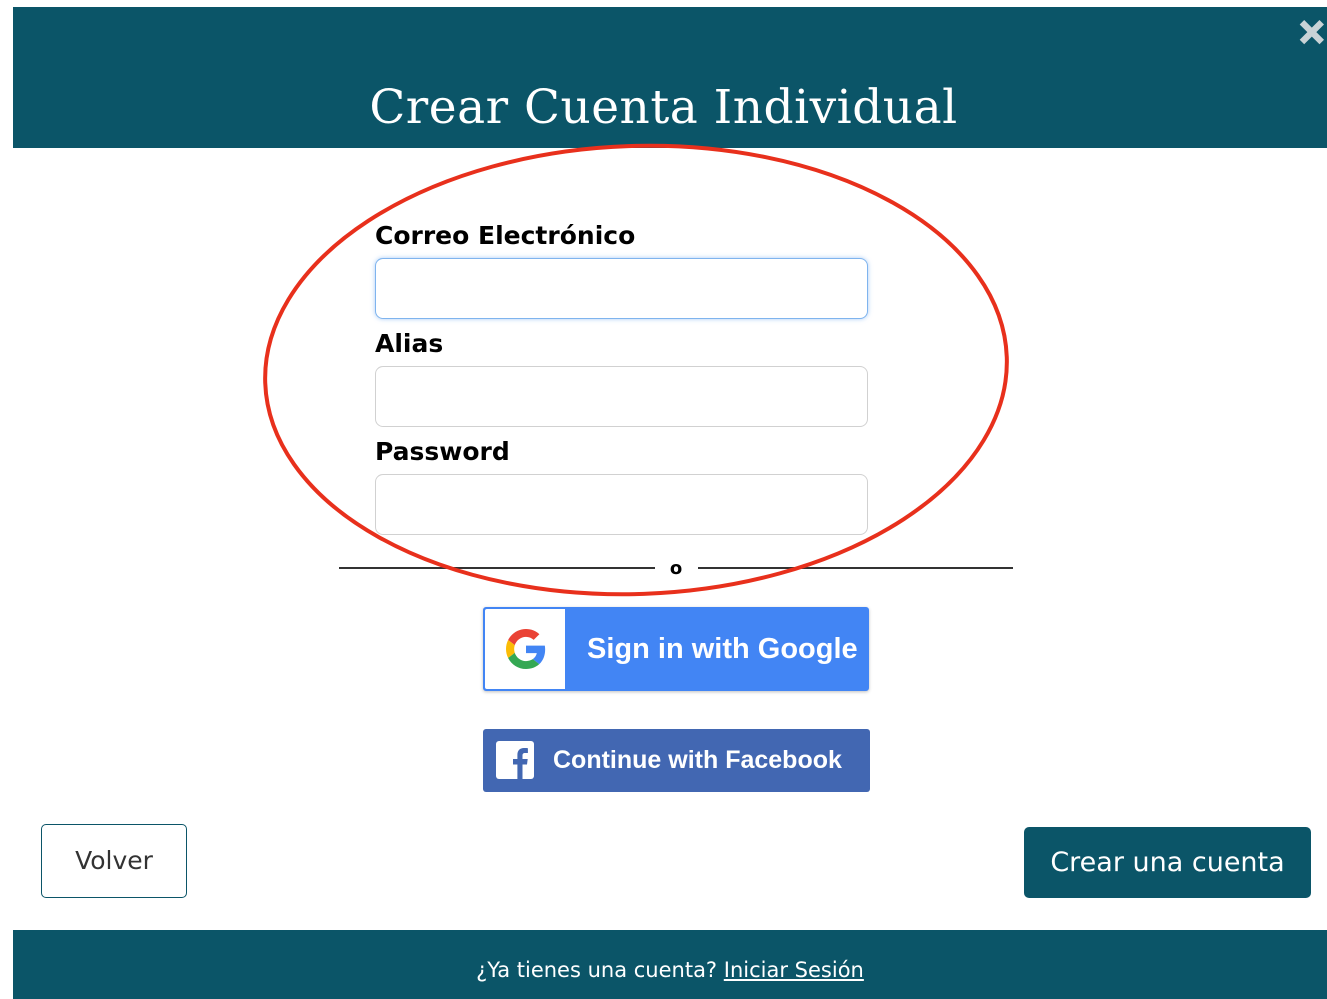 This screenshot has width=1327, height=999. Describe the element at coordinates (1167, 862) in the screenshot. I see `create-account-button: Crear una cuenta` at that location.